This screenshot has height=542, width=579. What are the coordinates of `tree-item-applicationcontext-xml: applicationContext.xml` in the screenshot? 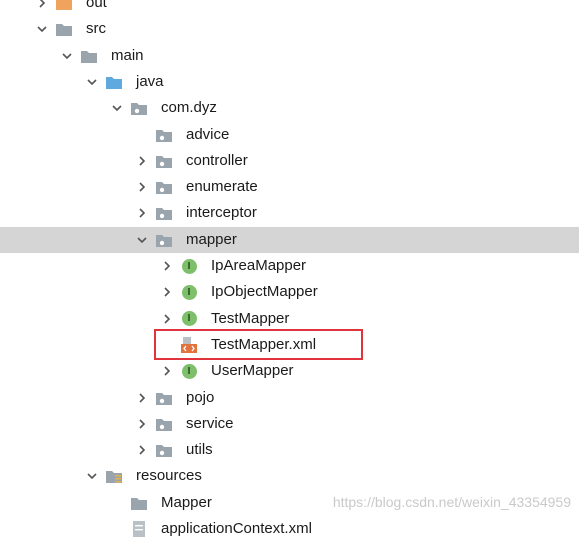 It's located at (289, 529).